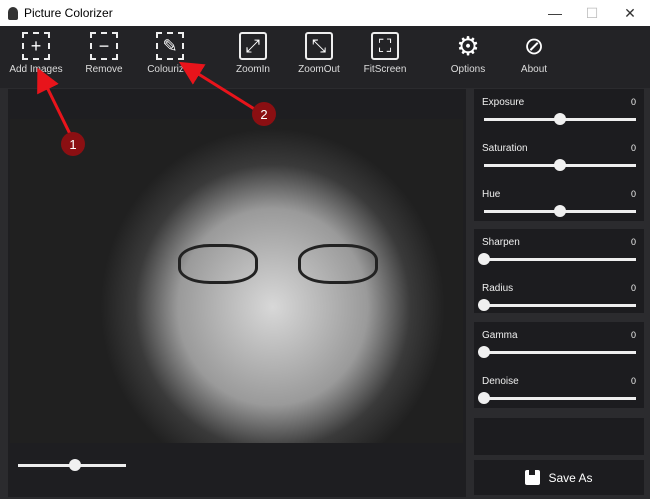  What do you see at coordinates (156, 108) in the screenshot?
I see `annotations: 1 2` at bounding box center [156, 108].